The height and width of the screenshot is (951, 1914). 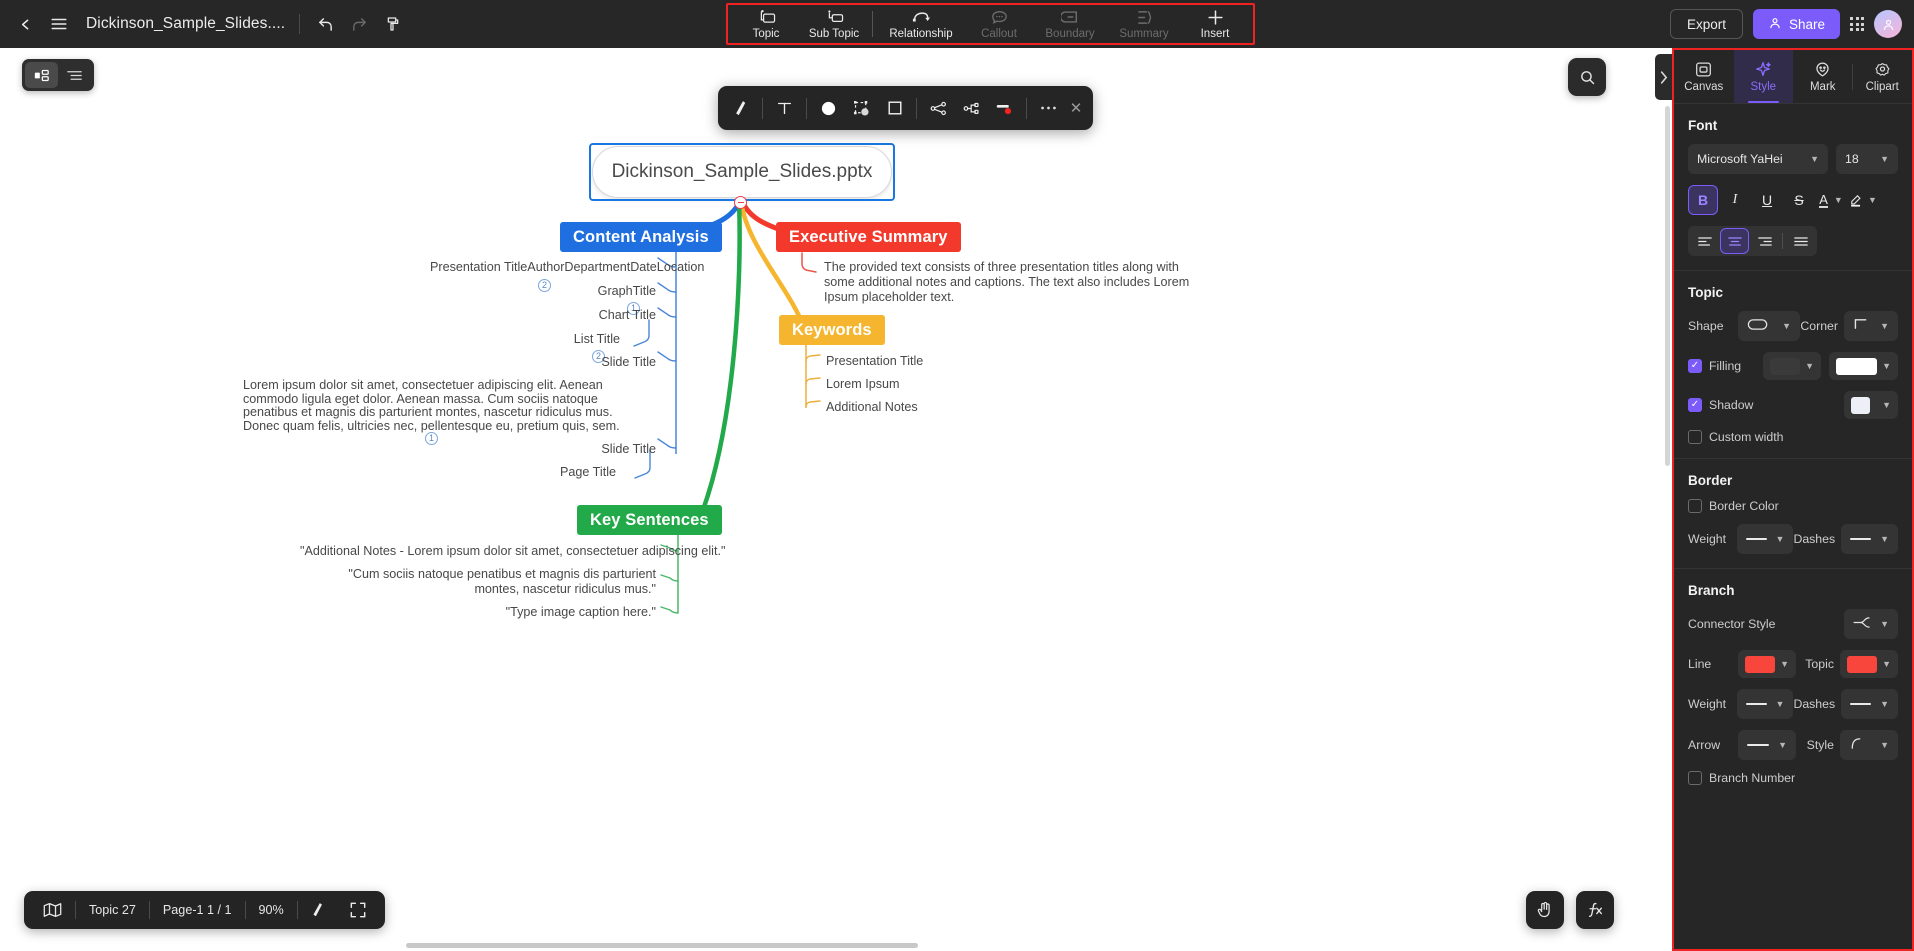 I want to click on branch-line-label: Line, so click(x=1700, y=664).